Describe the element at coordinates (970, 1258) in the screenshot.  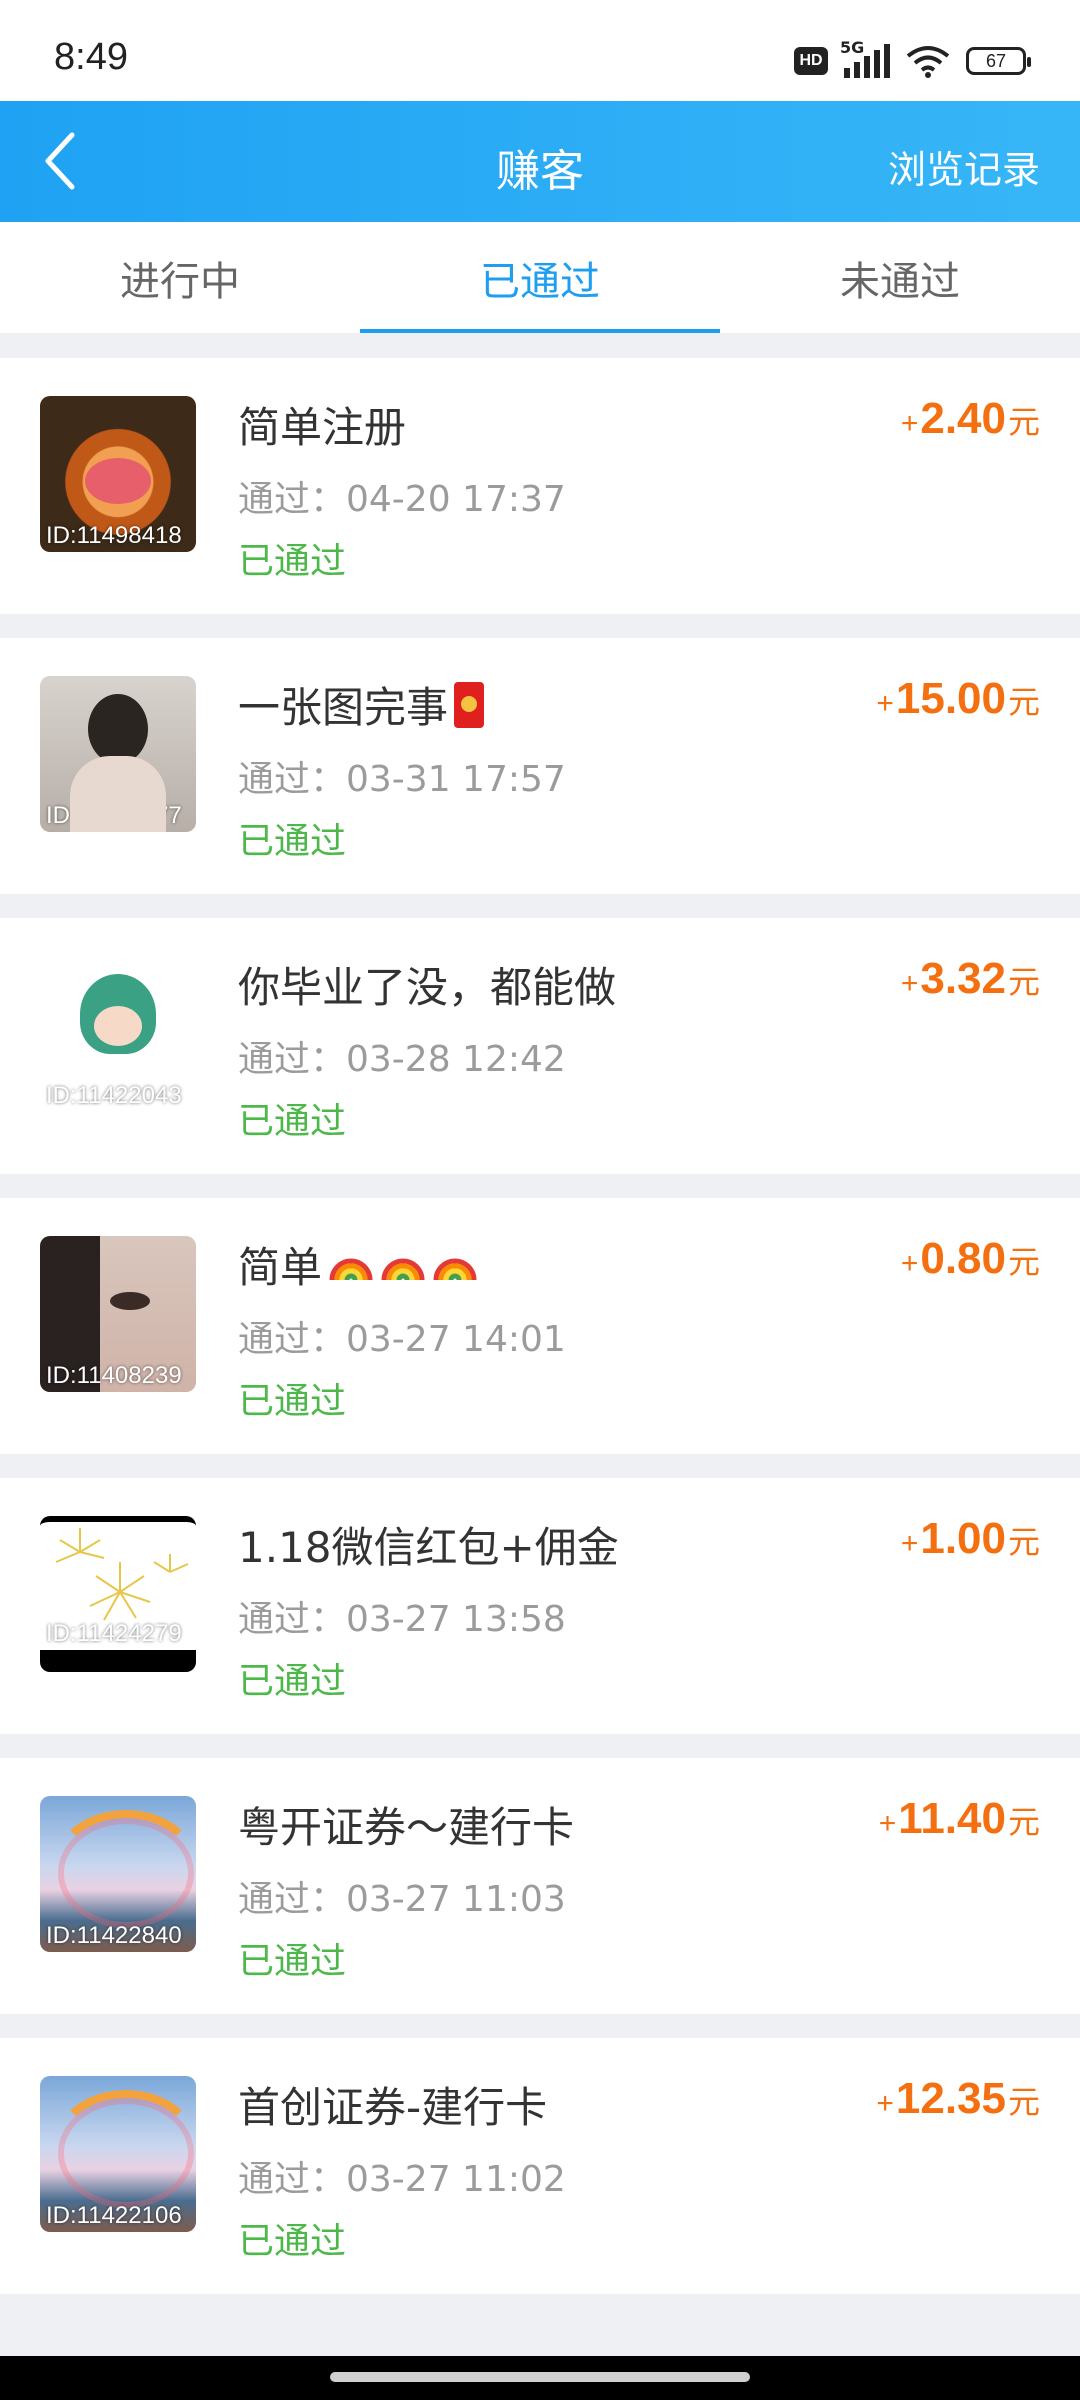
I see `task-reward: +0.80 元` at that location.